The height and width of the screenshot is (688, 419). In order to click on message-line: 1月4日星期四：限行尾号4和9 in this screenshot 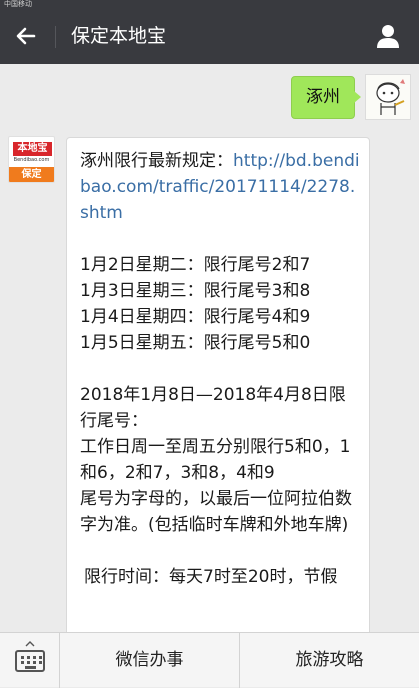, I will do `click(195, 317)`.